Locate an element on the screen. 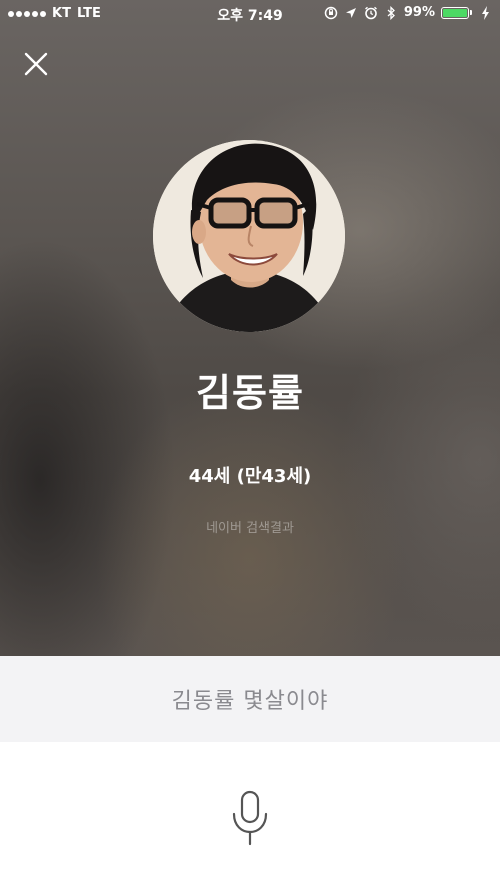 The image size is (500, 888). source-link: 네이버 검색결과 is located at coordinates (250, 528).